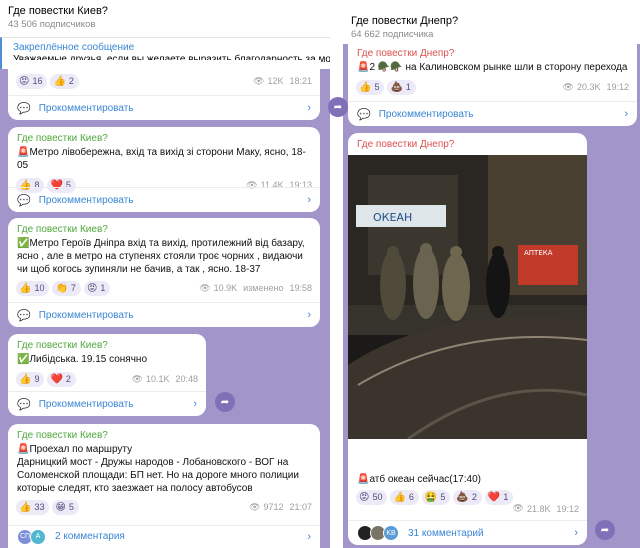 This screenshot has width=640, height=548. What do you see at coordinates (436, 497) in the screenshot?
I see `reaction-chip: 🤮 5` at bounding box center [436, 497].